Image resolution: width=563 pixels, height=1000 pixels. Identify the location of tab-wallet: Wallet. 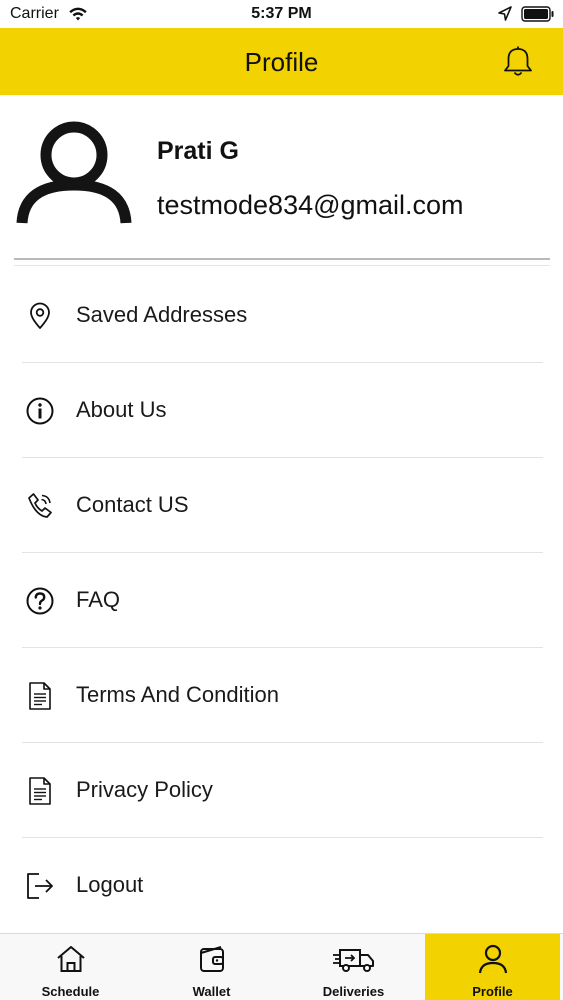
(211, 967).